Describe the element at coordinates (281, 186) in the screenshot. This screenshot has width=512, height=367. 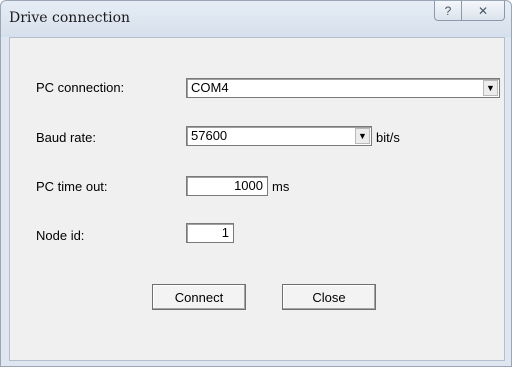
I see `pc-time-out-unit: ms` at that location.